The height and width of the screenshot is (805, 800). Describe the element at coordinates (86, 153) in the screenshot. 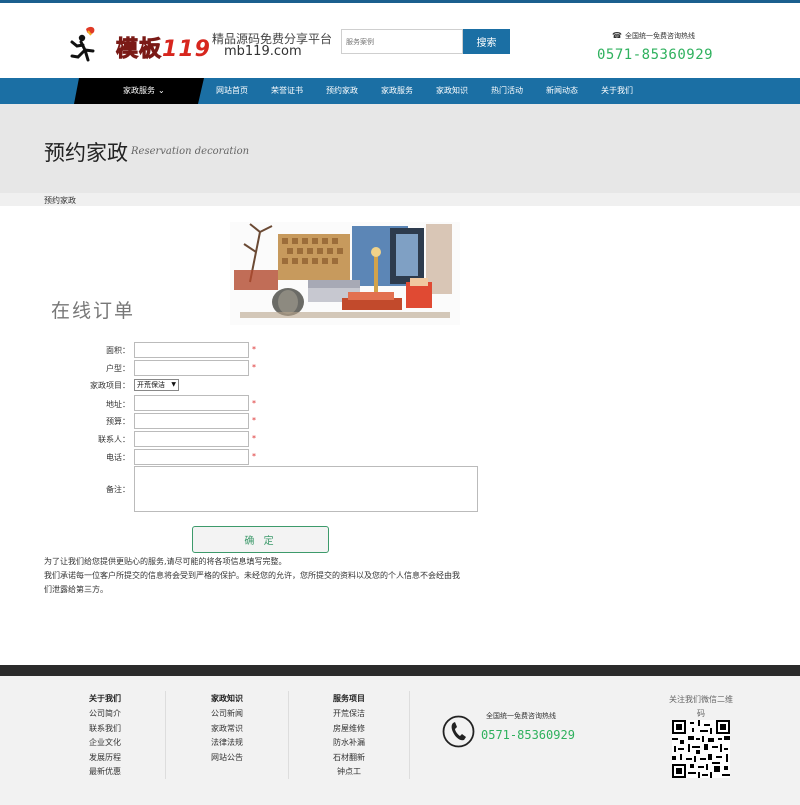

I see `page-title: 预约家政` at that location.